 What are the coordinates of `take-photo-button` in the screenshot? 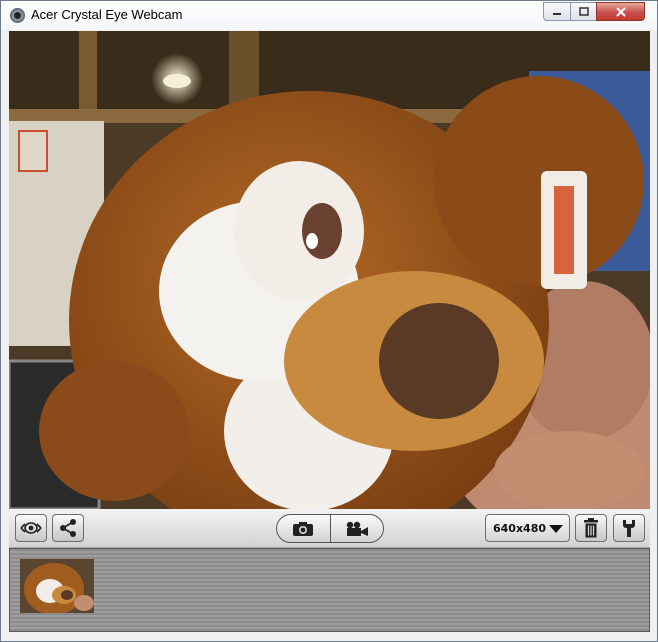 It's located at (303, 528).